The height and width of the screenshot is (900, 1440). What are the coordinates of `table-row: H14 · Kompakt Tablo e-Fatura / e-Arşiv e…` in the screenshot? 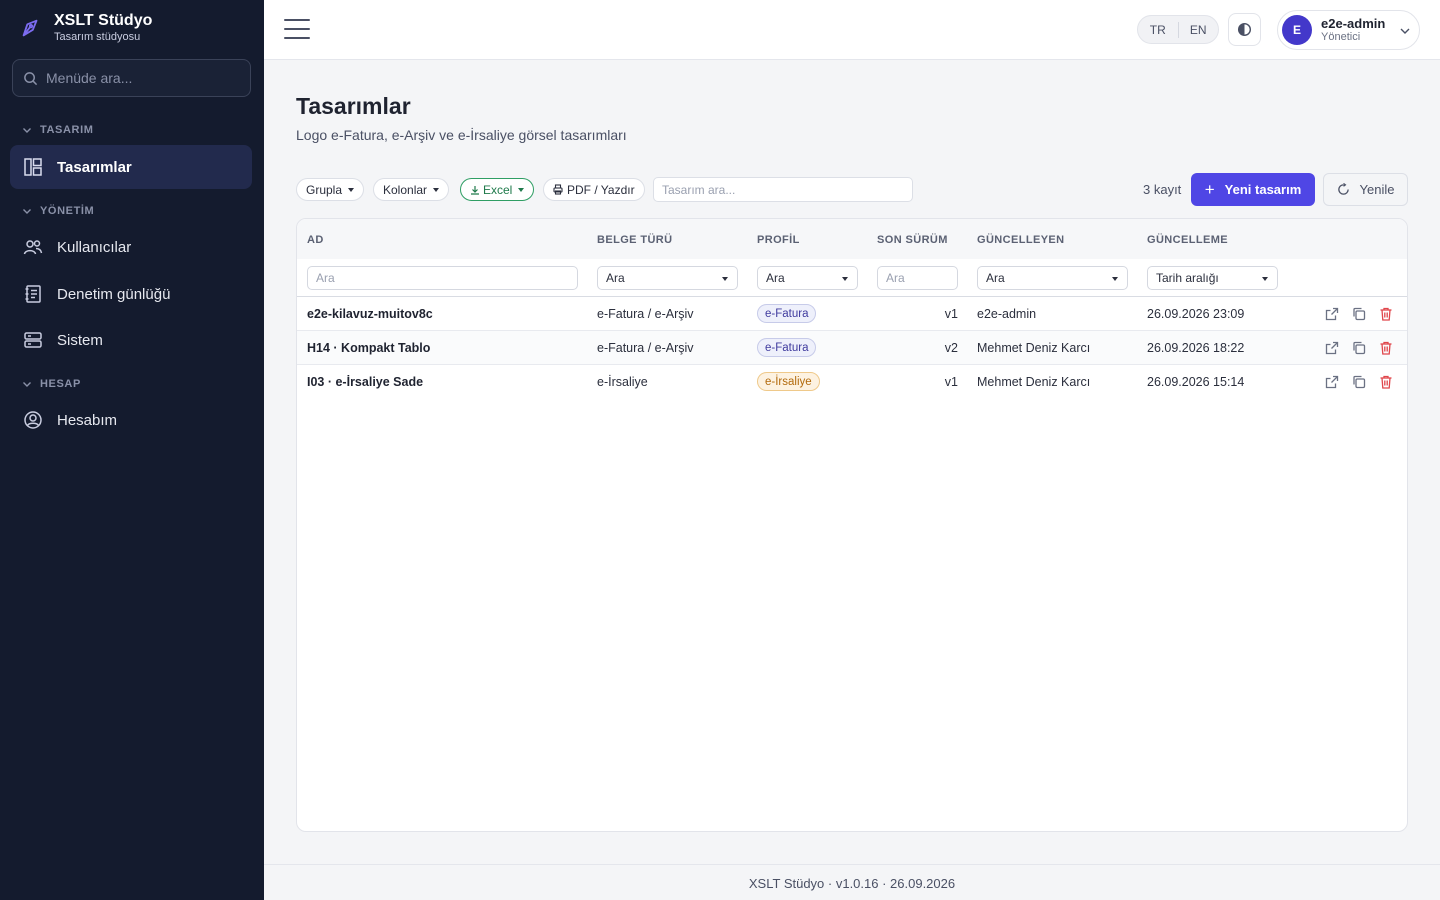 It's located at (852, 348).